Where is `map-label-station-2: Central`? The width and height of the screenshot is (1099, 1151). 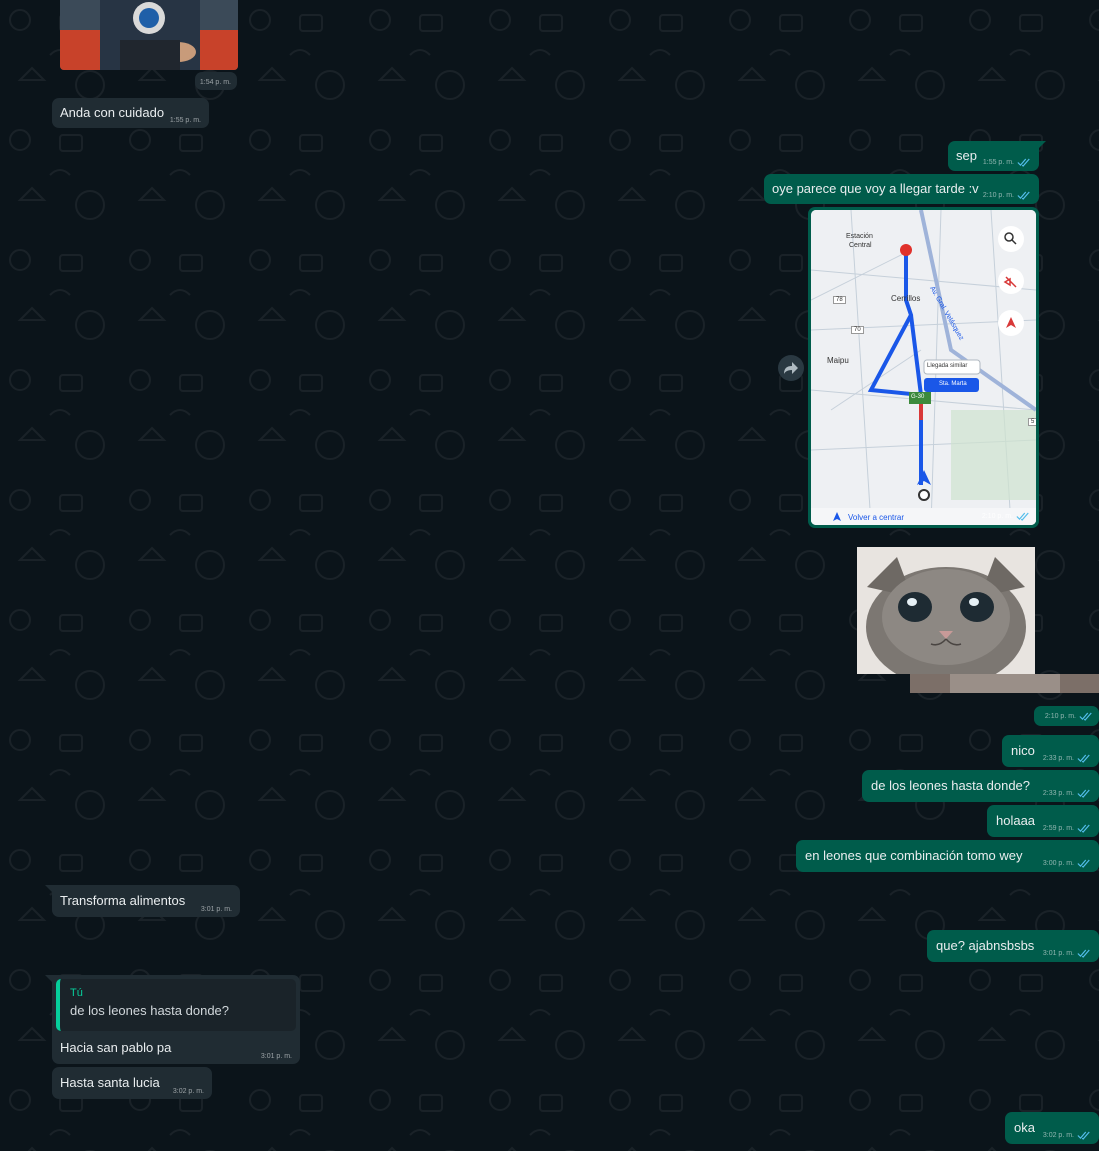
map-label-station-2: Central is located at coordinates (860, 245).